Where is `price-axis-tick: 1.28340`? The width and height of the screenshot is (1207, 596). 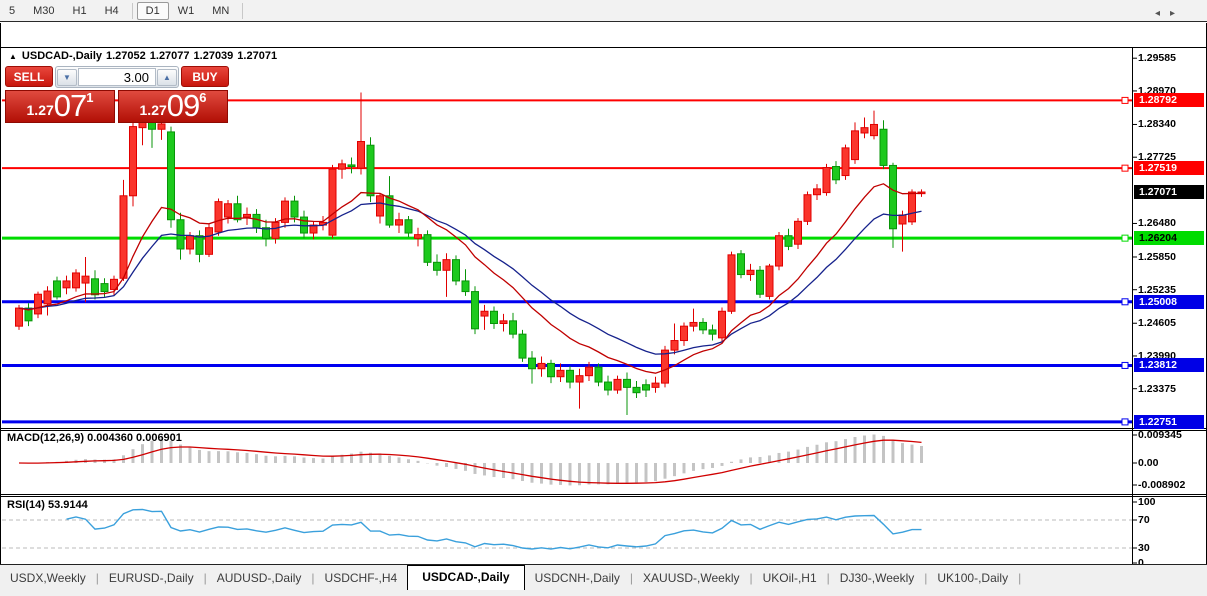 price-axis-tick: 1.28340 is located at coordinates (1157, 124).